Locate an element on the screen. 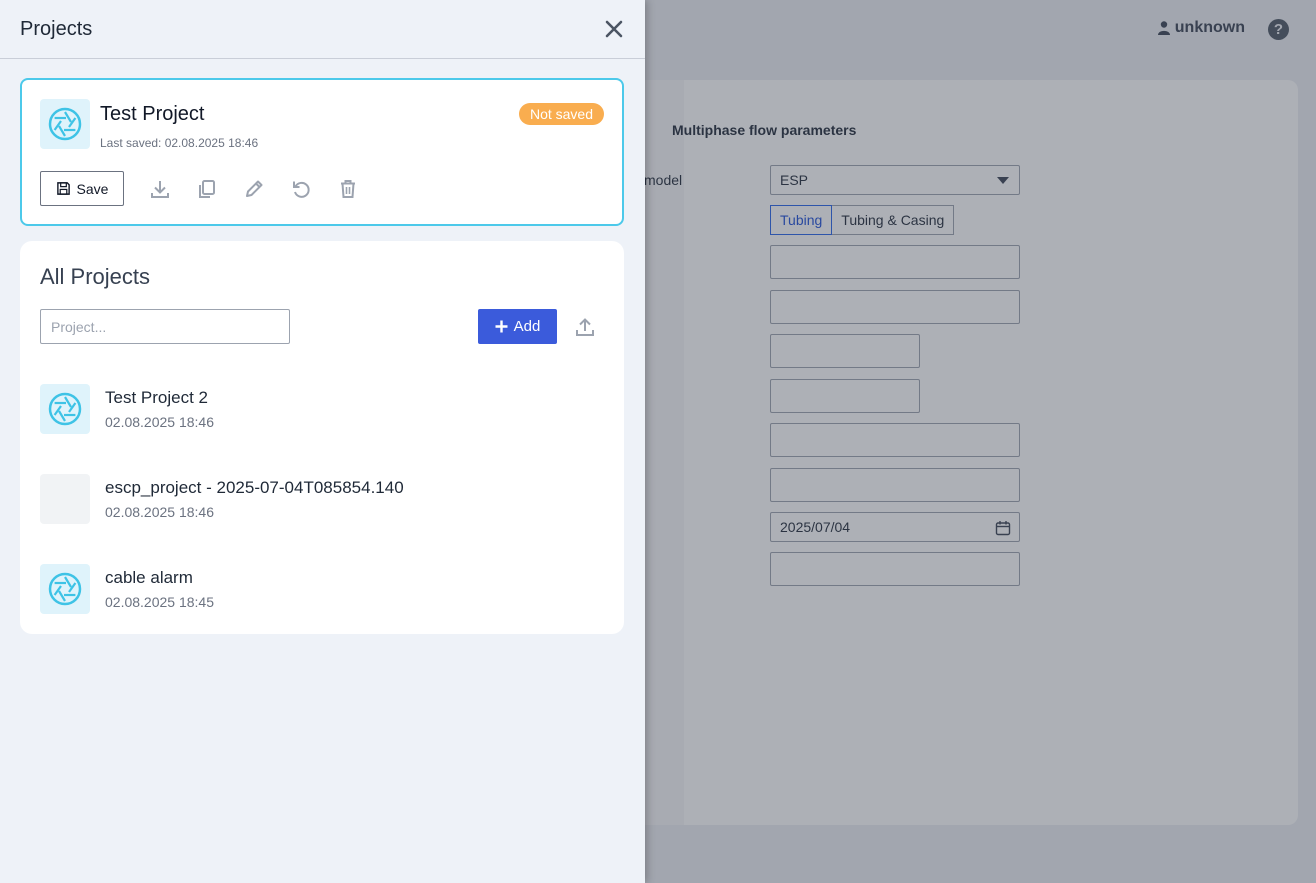  project-name: escp_project - 2025-07-04T085854.140 is located at coordinates (254, 487).